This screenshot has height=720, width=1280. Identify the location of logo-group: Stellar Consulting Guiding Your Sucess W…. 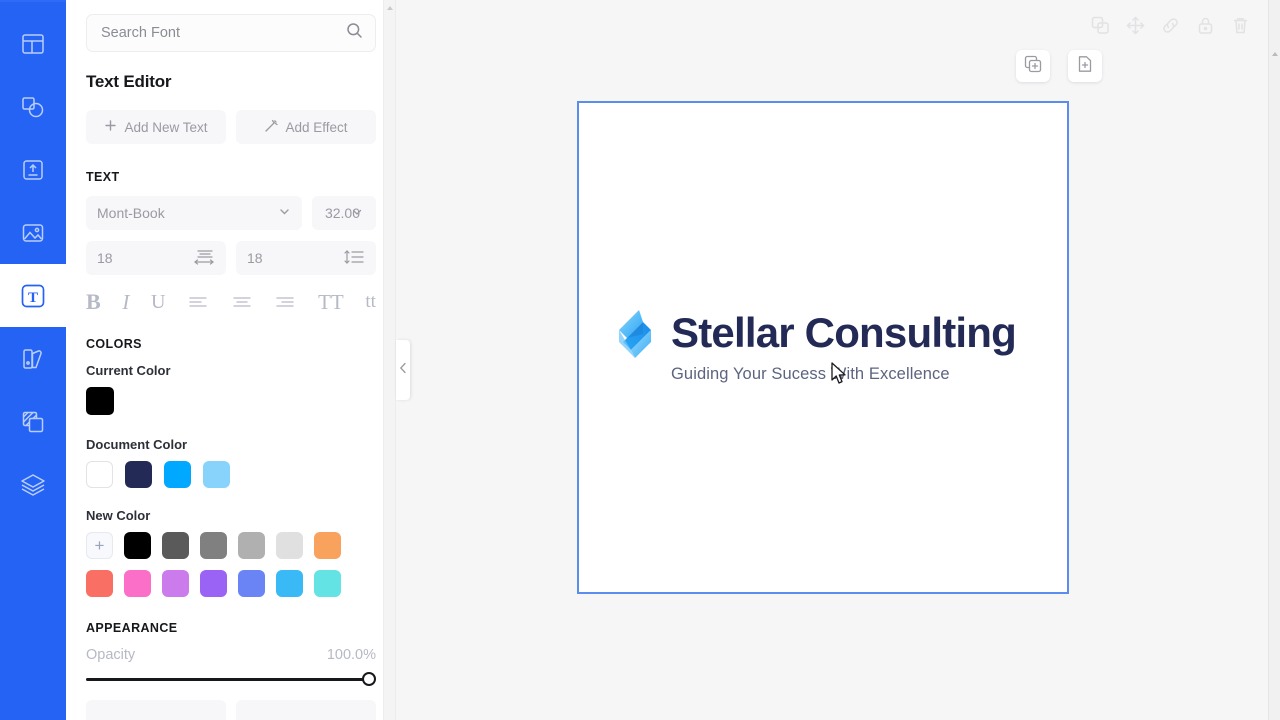
(815, 346).